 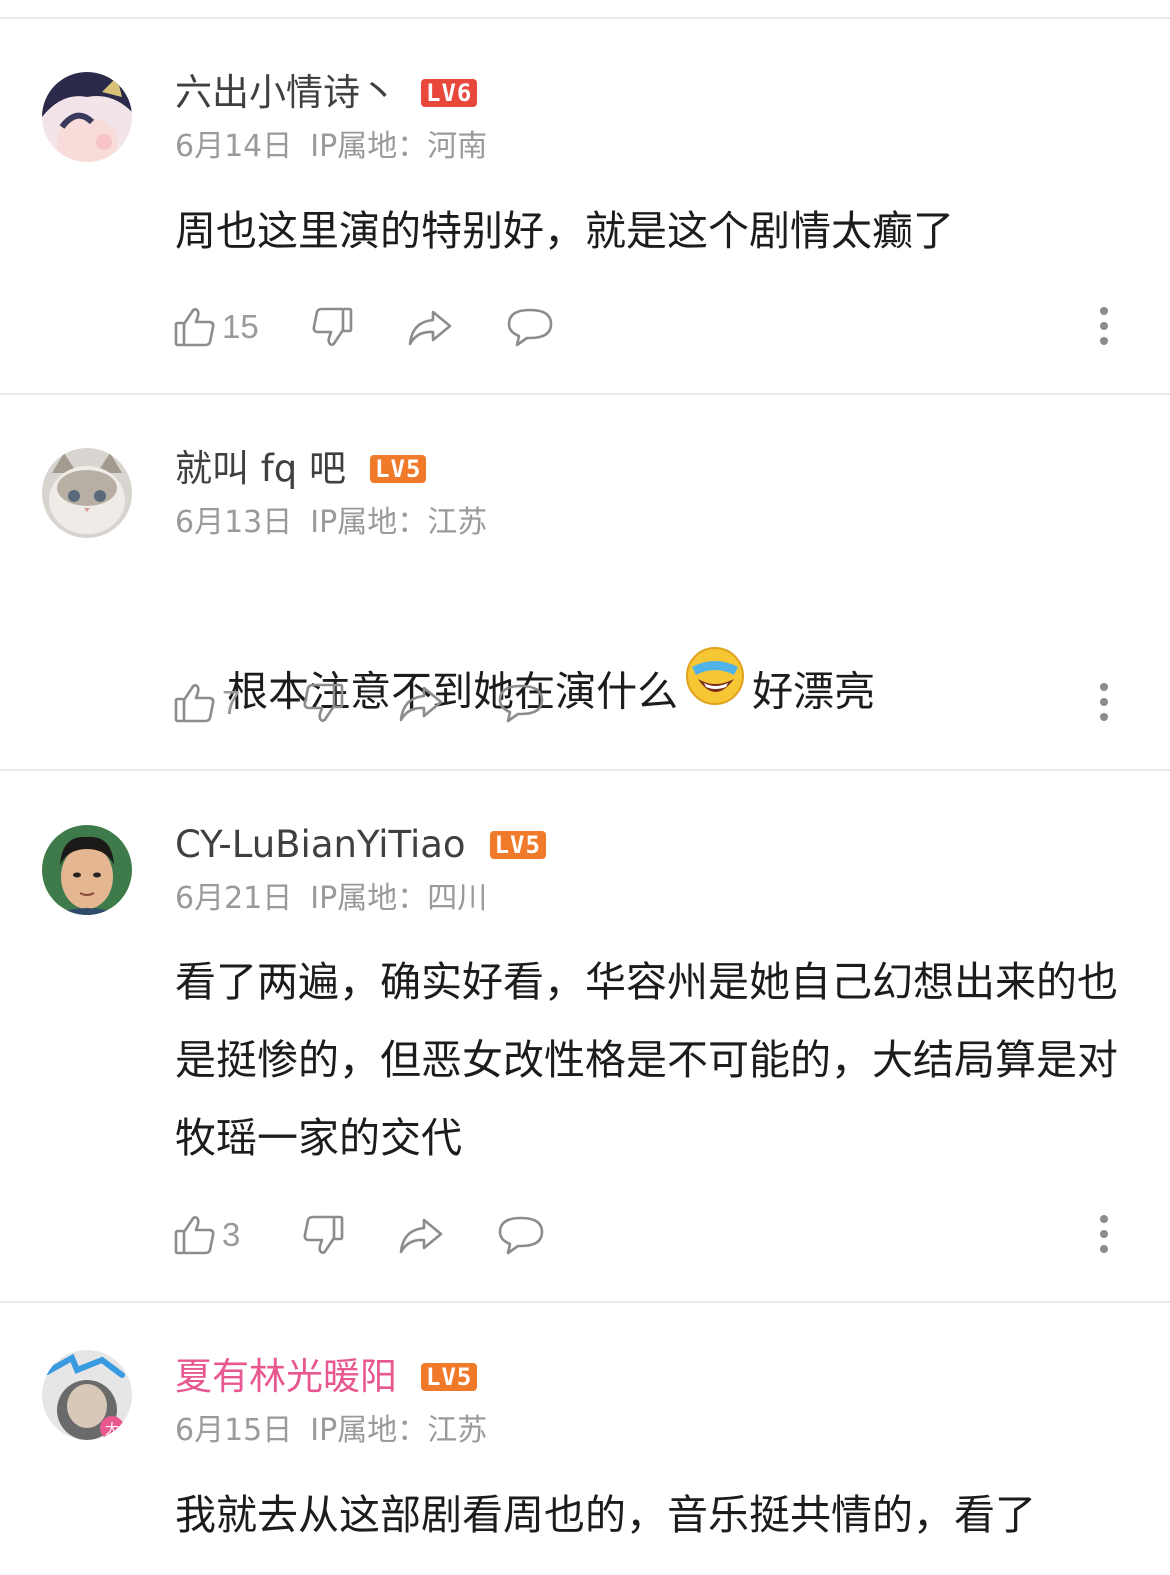 I want to click on comment-actions: 15, so click(x=388, y=327).